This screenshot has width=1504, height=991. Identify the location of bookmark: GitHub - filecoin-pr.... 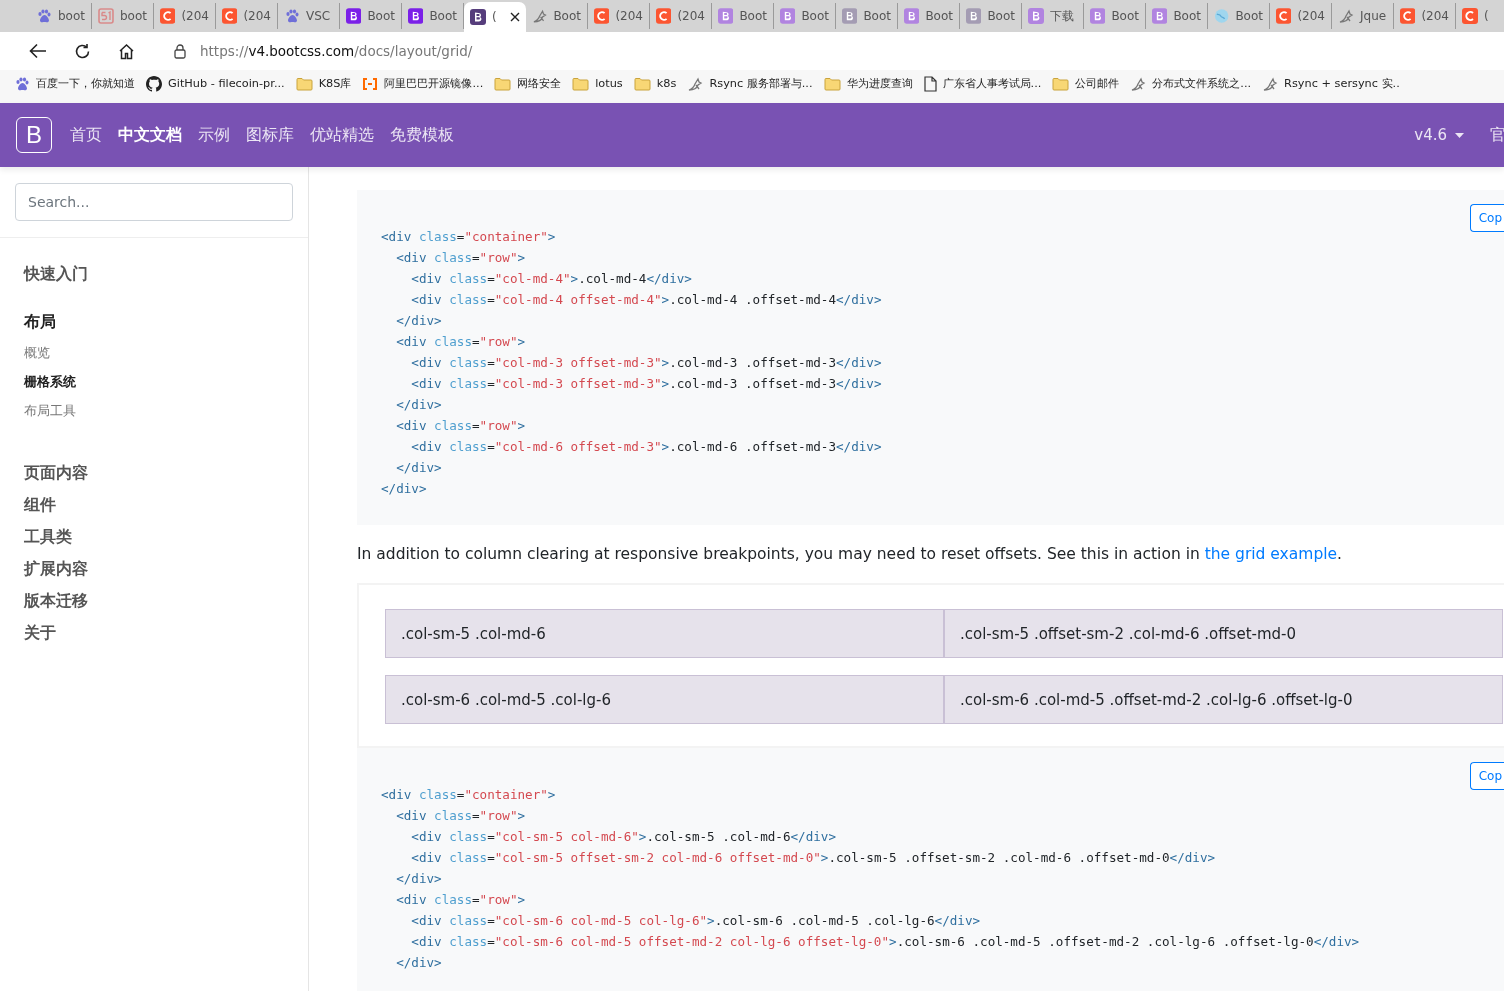
(215, 83).